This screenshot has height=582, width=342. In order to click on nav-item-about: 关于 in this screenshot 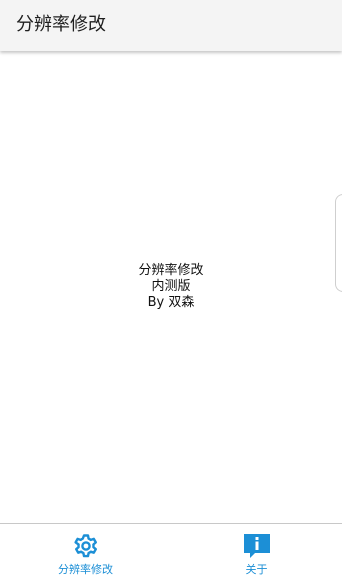, I will do `click(256, 553)`.